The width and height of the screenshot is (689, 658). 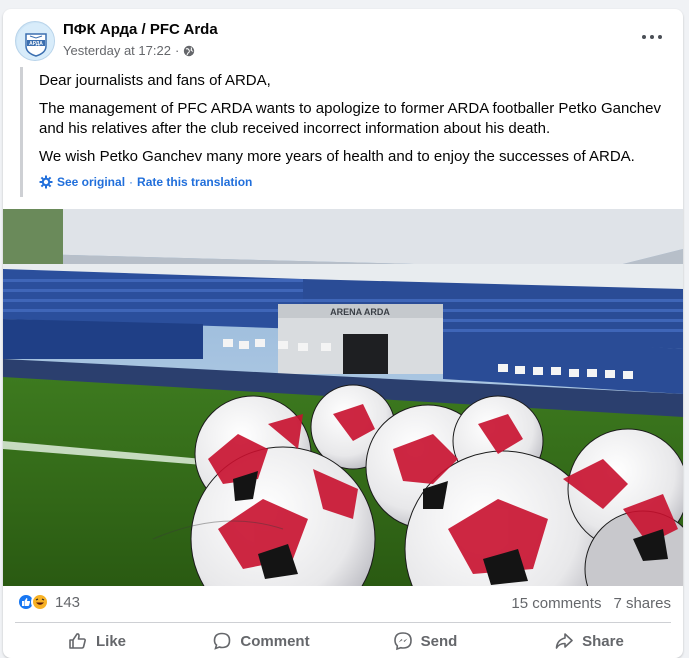 What do you see at coordinates (91, 182) in the screenshot?
I see `see-original-link: See original` at bounding box center [91, 182].